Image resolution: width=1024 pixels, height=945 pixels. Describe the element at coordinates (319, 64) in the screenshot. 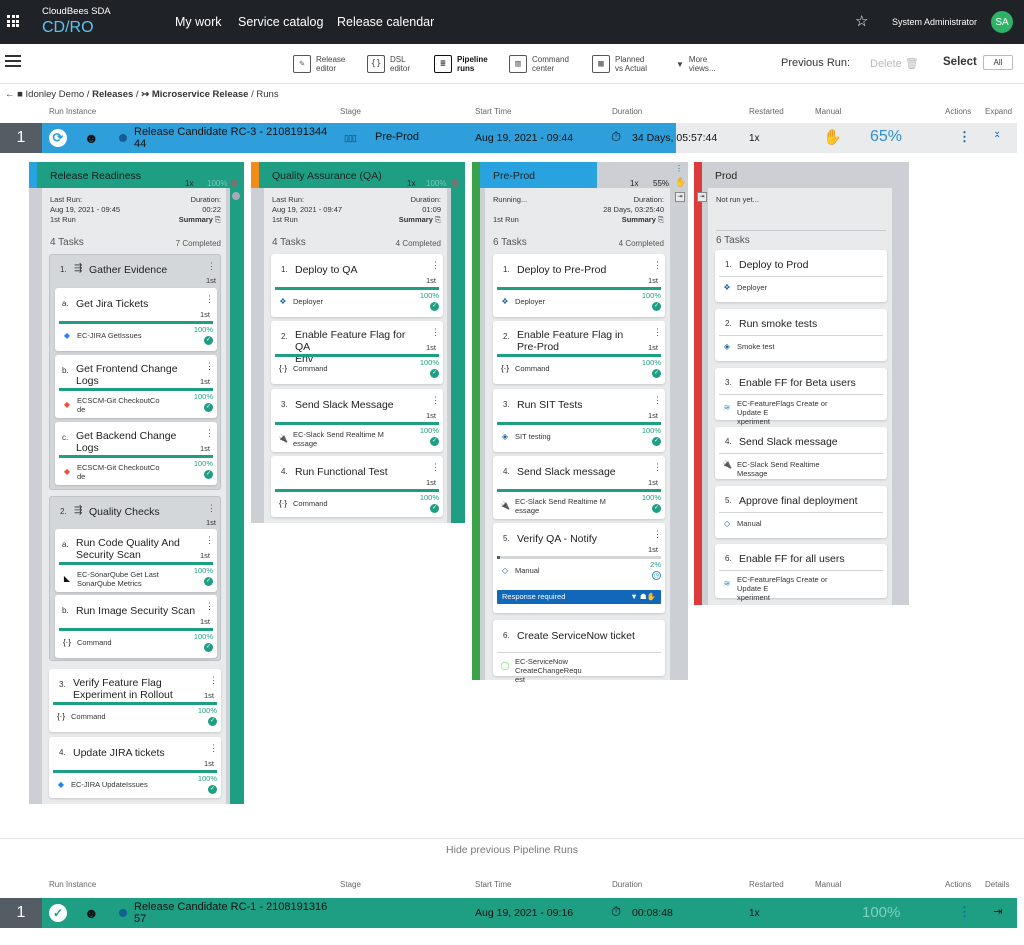

I see `release-editor-button: ✎ Release editor` at that location.